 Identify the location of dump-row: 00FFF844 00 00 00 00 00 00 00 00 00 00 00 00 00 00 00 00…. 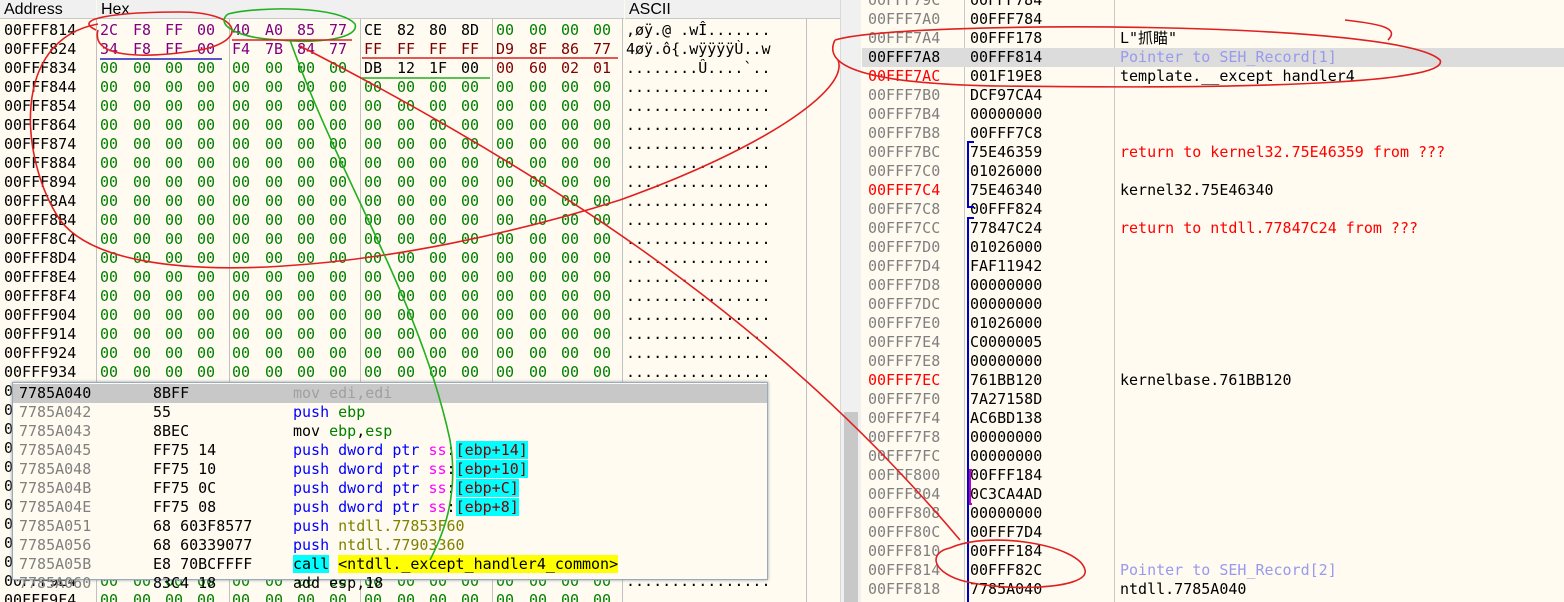
(403, 87).